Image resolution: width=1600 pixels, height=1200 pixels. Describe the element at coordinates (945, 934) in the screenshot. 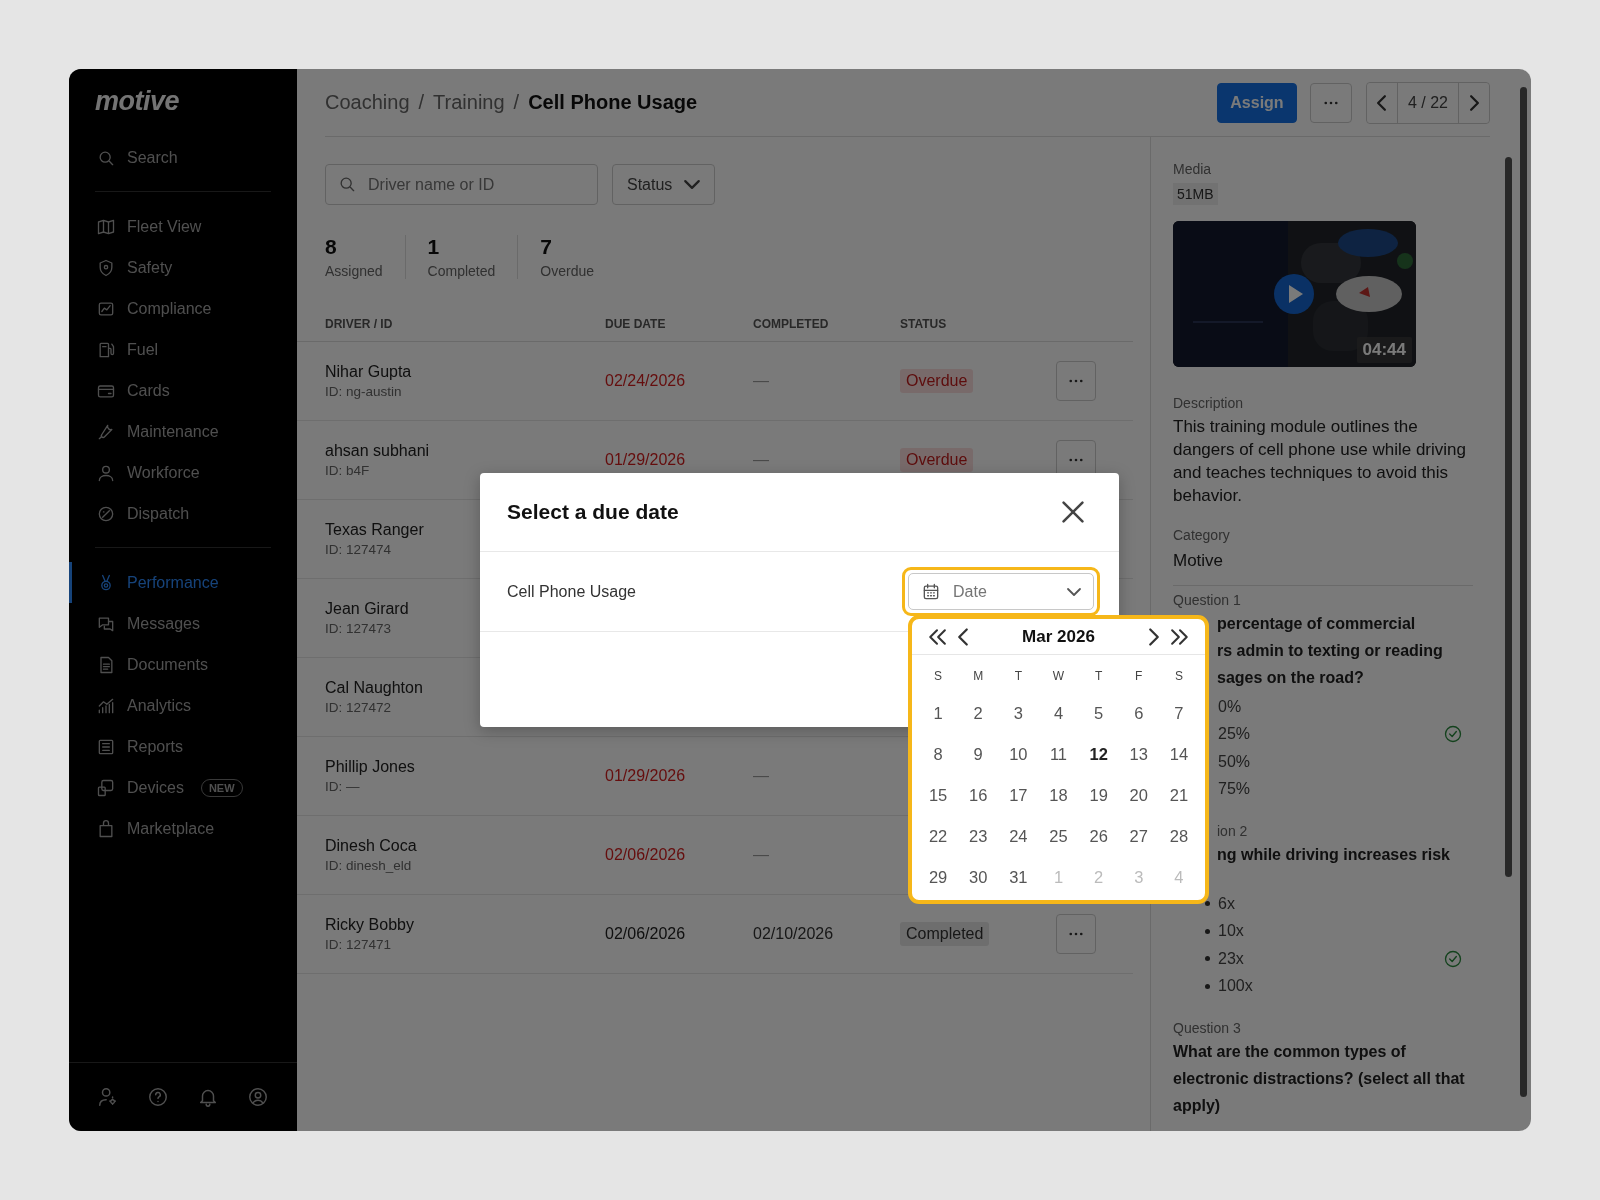

I see `status-badge: Completed` at that location.